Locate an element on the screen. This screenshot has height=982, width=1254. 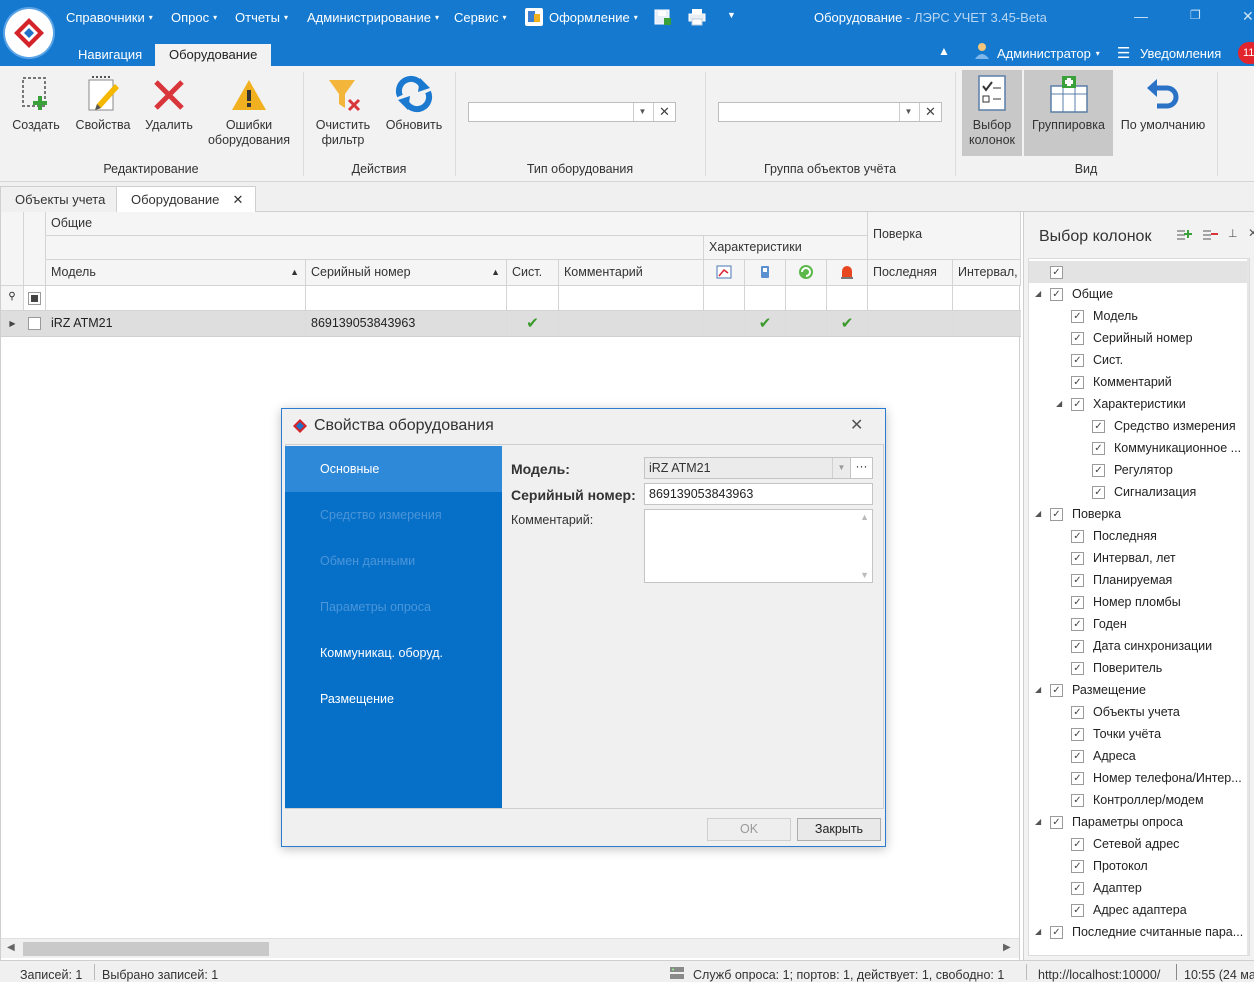
column-header-comment: Комментарий is located at coordinates (631, 273).